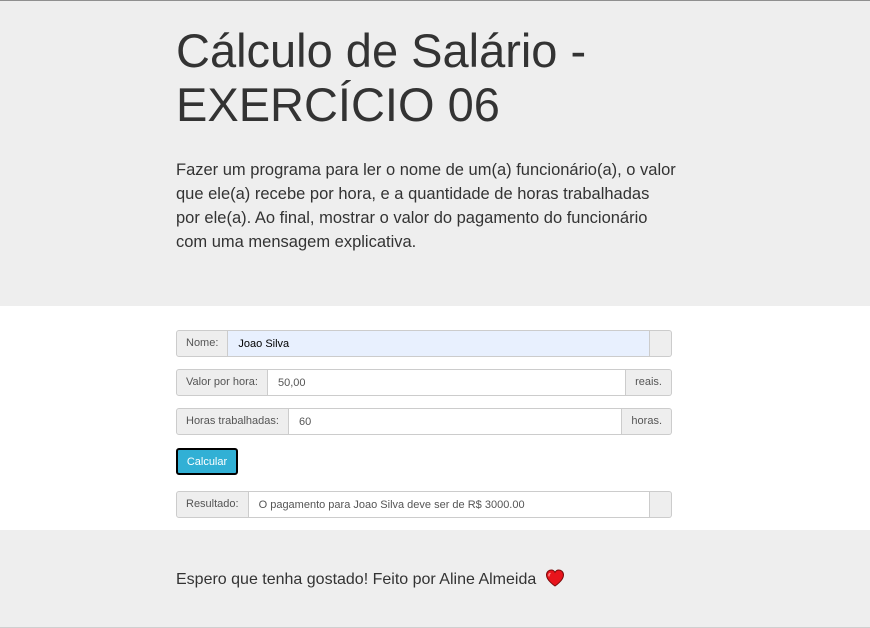 The width and height of the screenshot is (870, 628). I want to click on horas-input-group: Horas trabalhadas: horas., so click(424, 421).